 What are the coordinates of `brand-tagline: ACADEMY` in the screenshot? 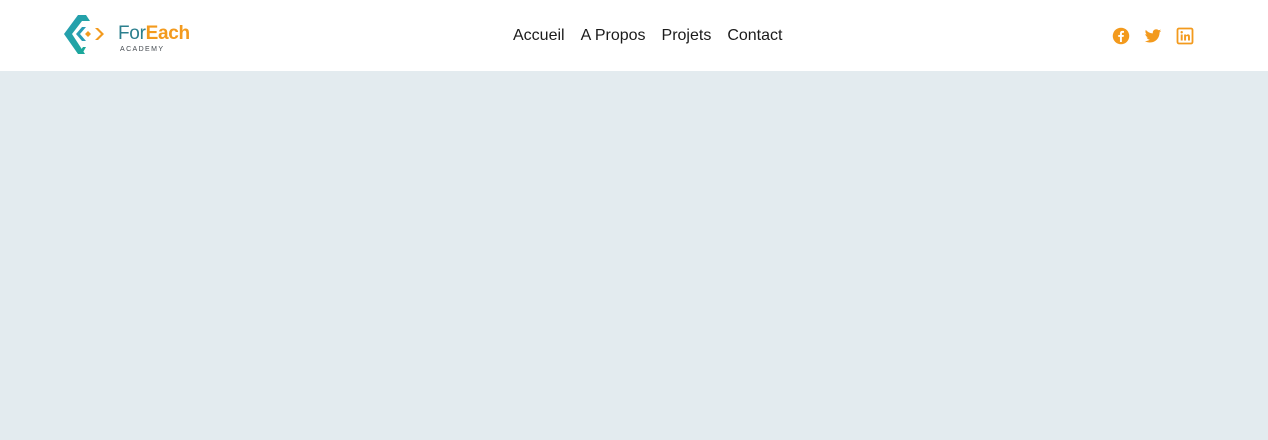 It's located at (142, 49).